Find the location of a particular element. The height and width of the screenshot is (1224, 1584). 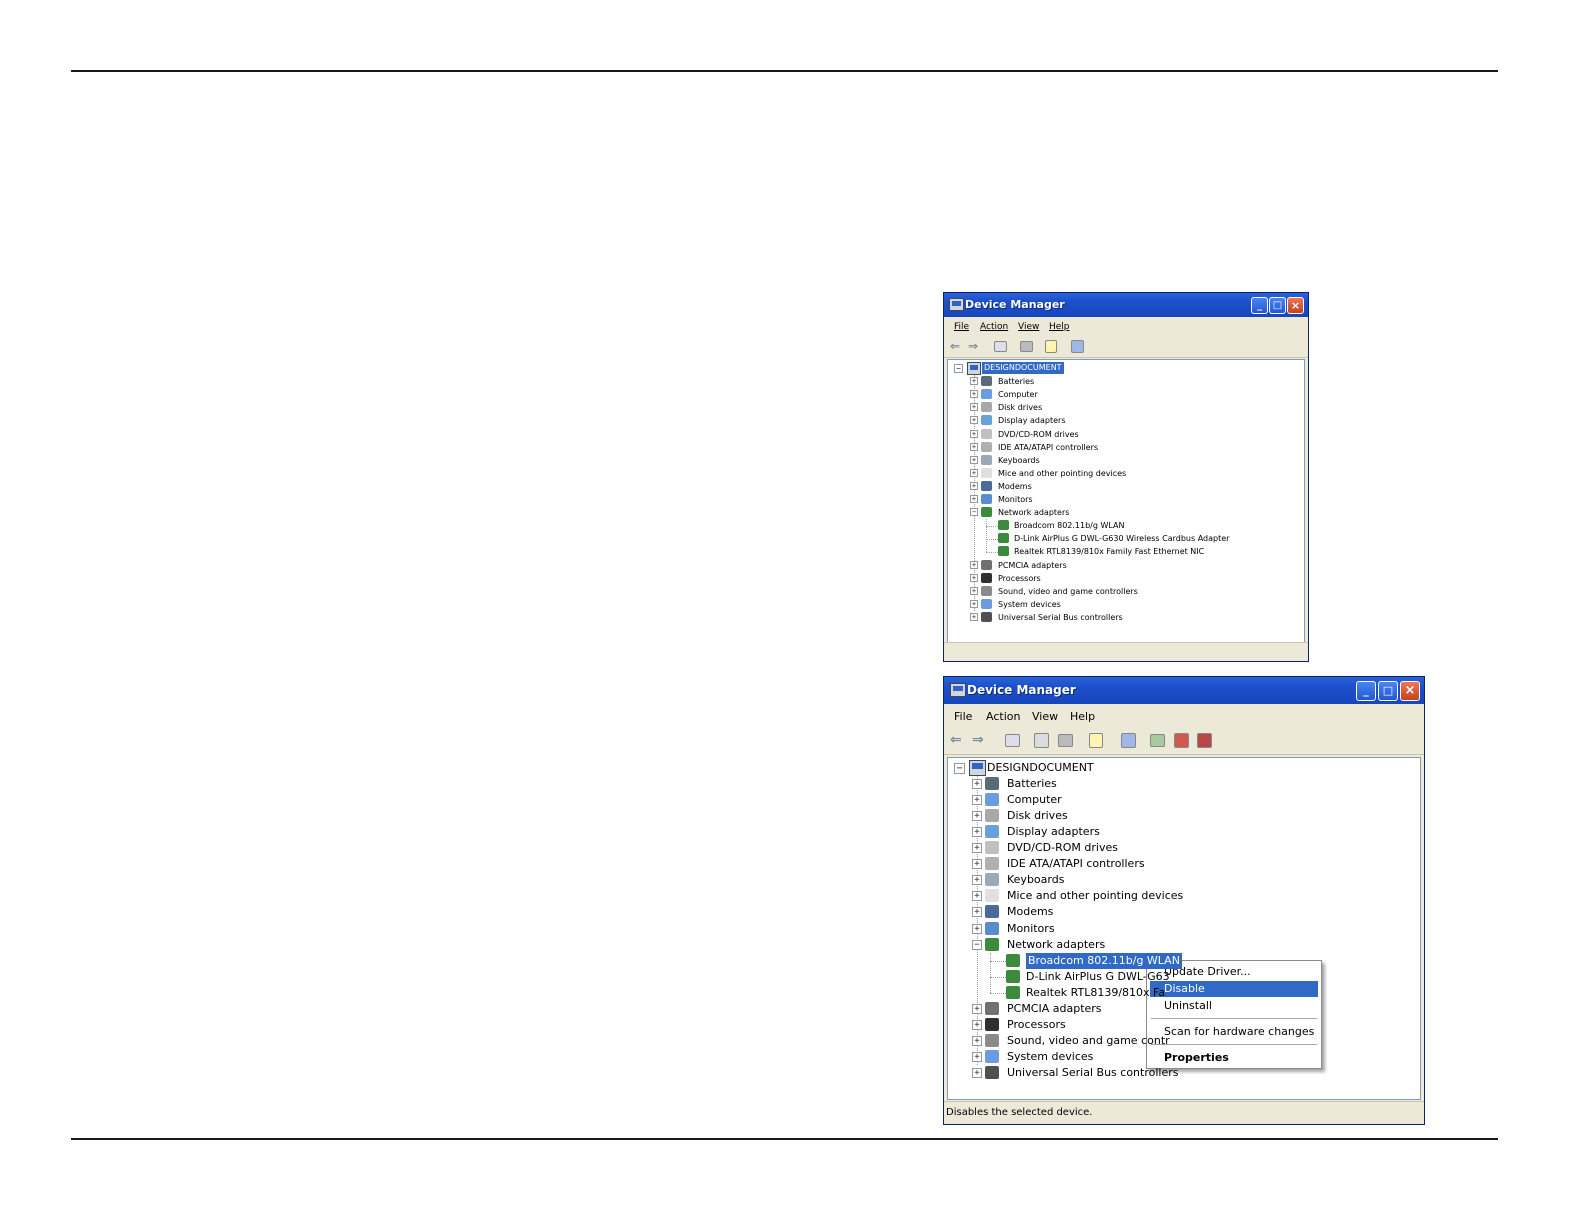

disable-icon is located at coordinates (1204, 740).